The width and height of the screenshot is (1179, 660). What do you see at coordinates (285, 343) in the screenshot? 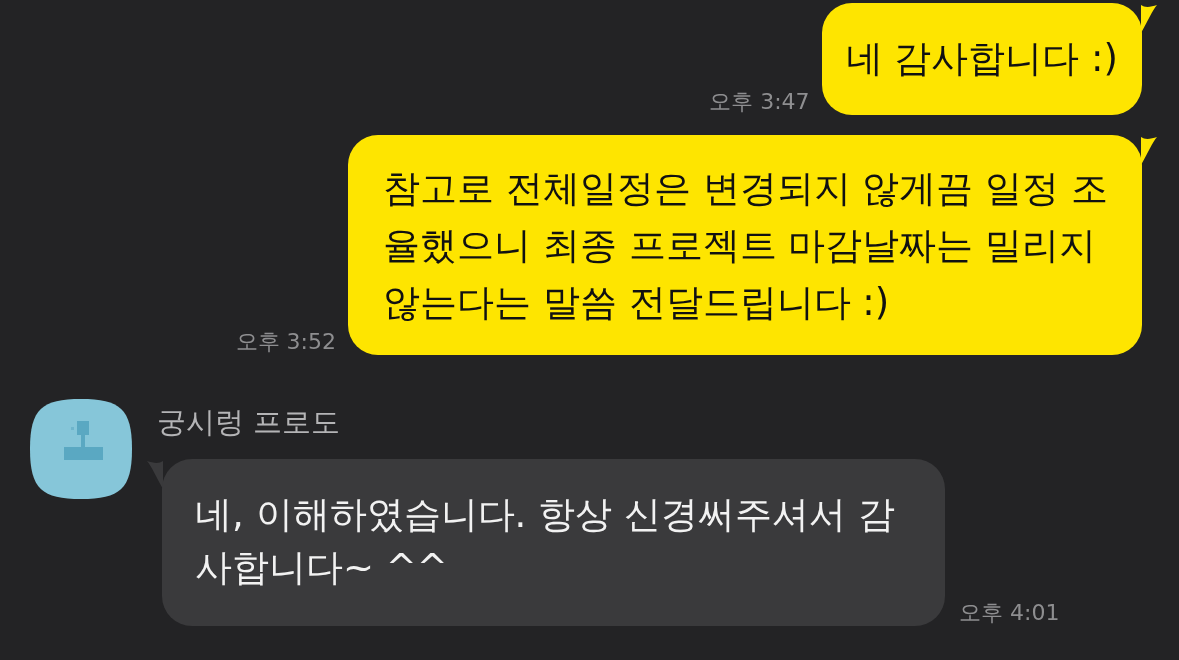
I see `message-time: 오후 3:52` at bounding box center [285, 343].